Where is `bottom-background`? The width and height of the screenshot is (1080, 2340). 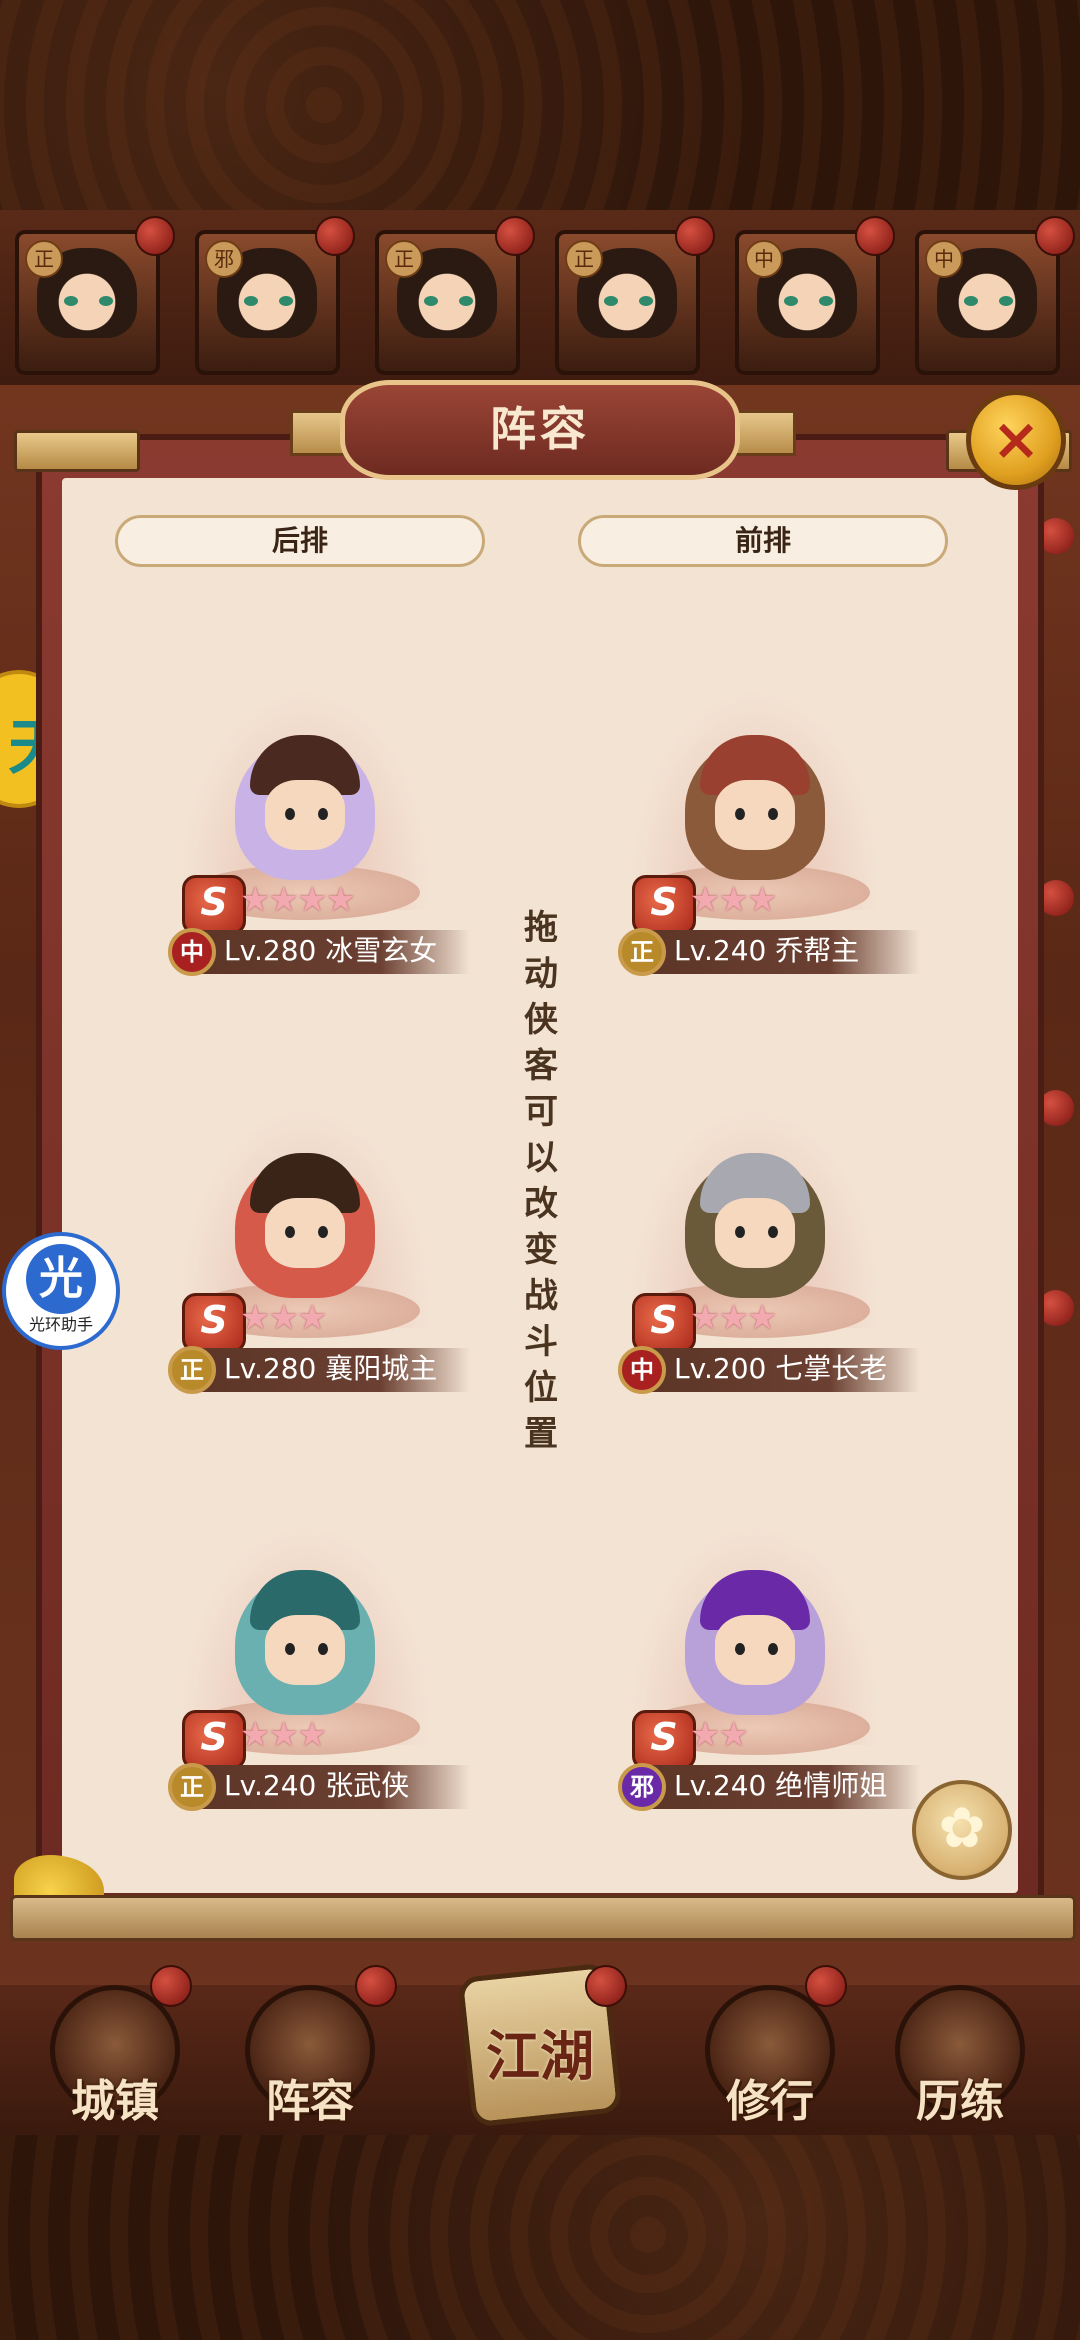 bottom-background is located at coordinates (540, 2235).